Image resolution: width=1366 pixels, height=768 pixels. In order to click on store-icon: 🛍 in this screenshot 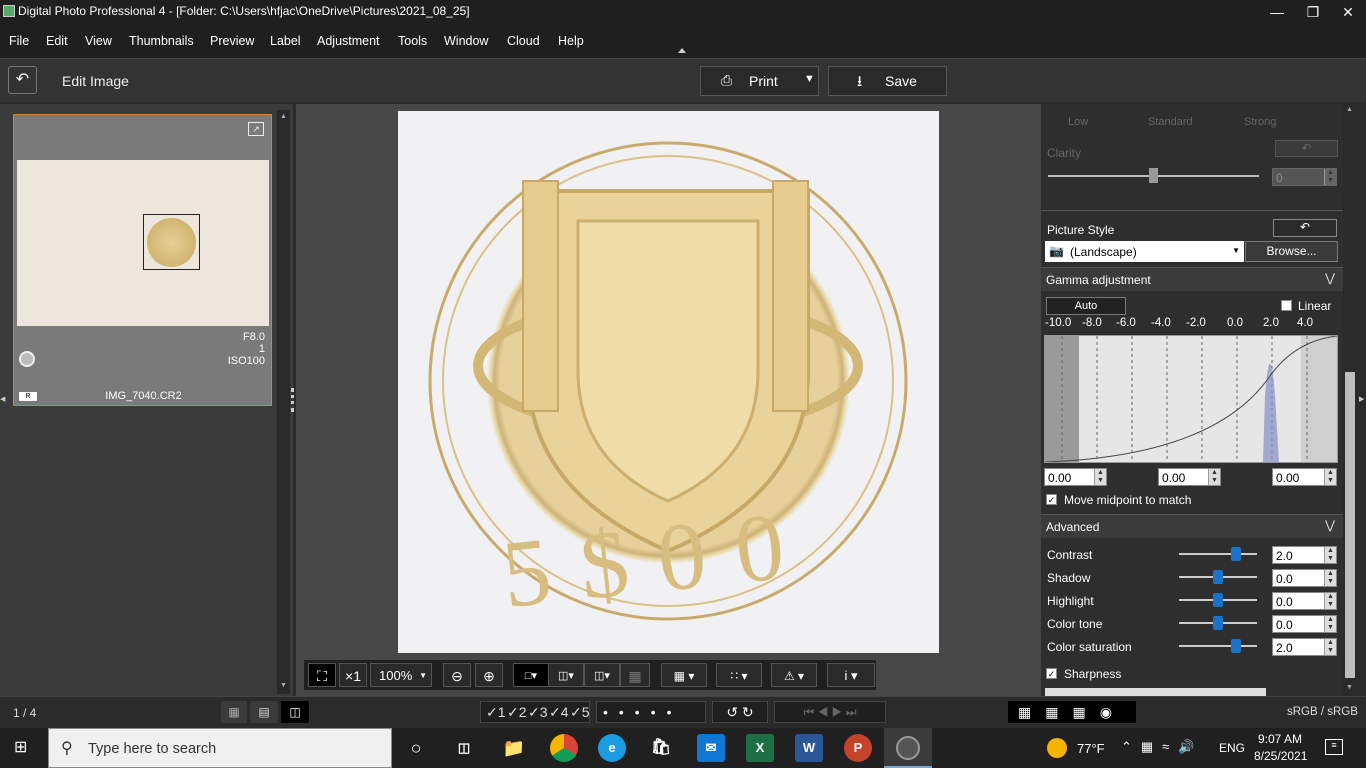, I will do `click(661, 748)`.